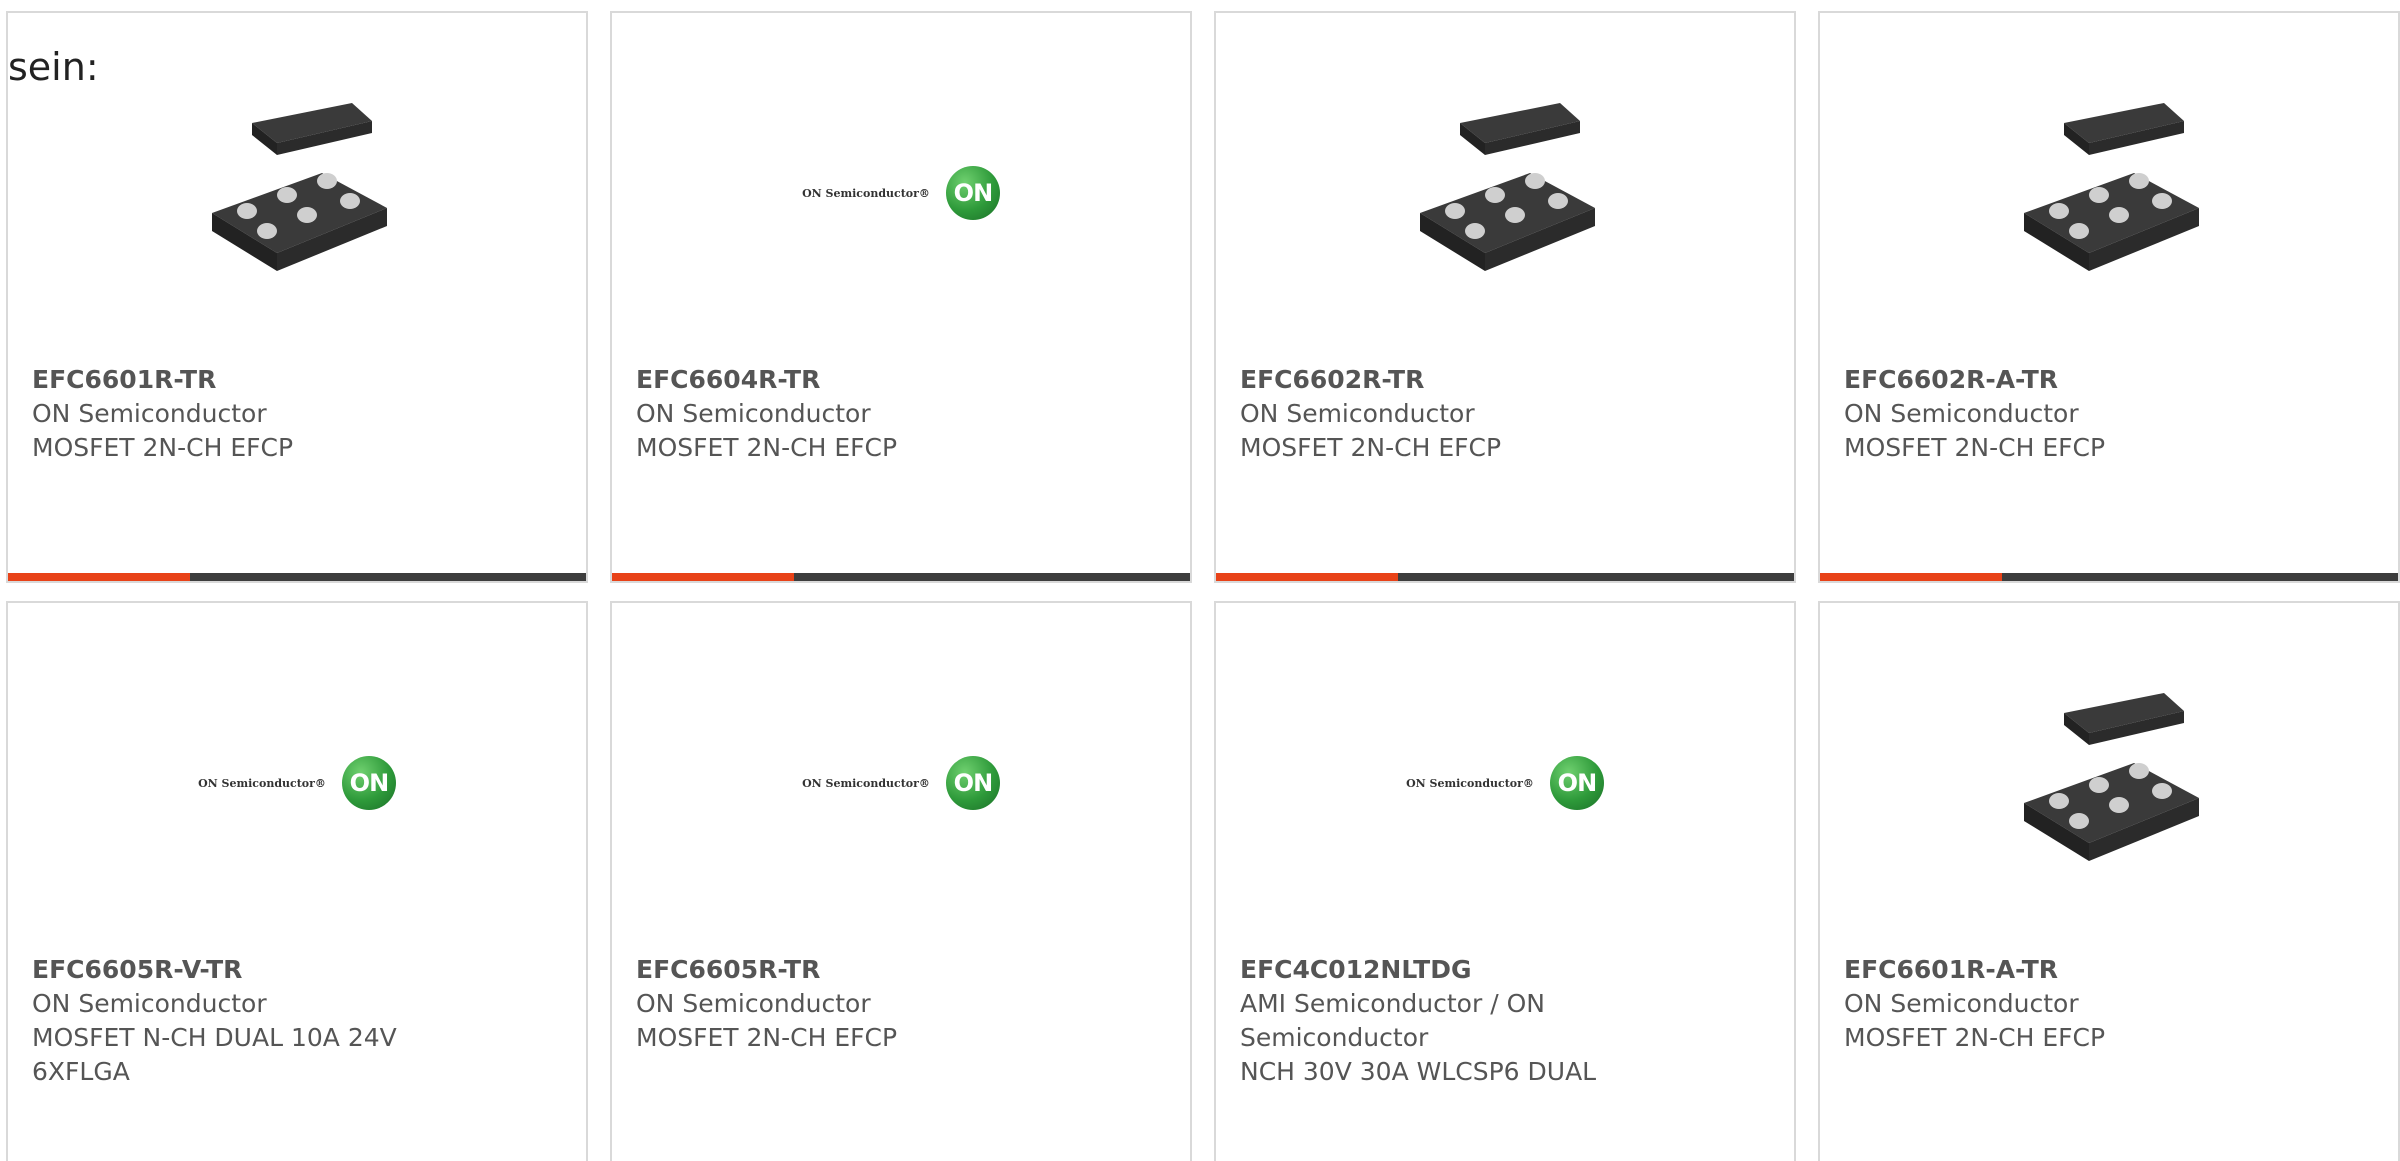  What do you see at coordinates (1418, 1071) in the screenshot?
I see `description: NCH 30V 30A WLCSP6 DUAL` at bounding box center [1418, 1071].